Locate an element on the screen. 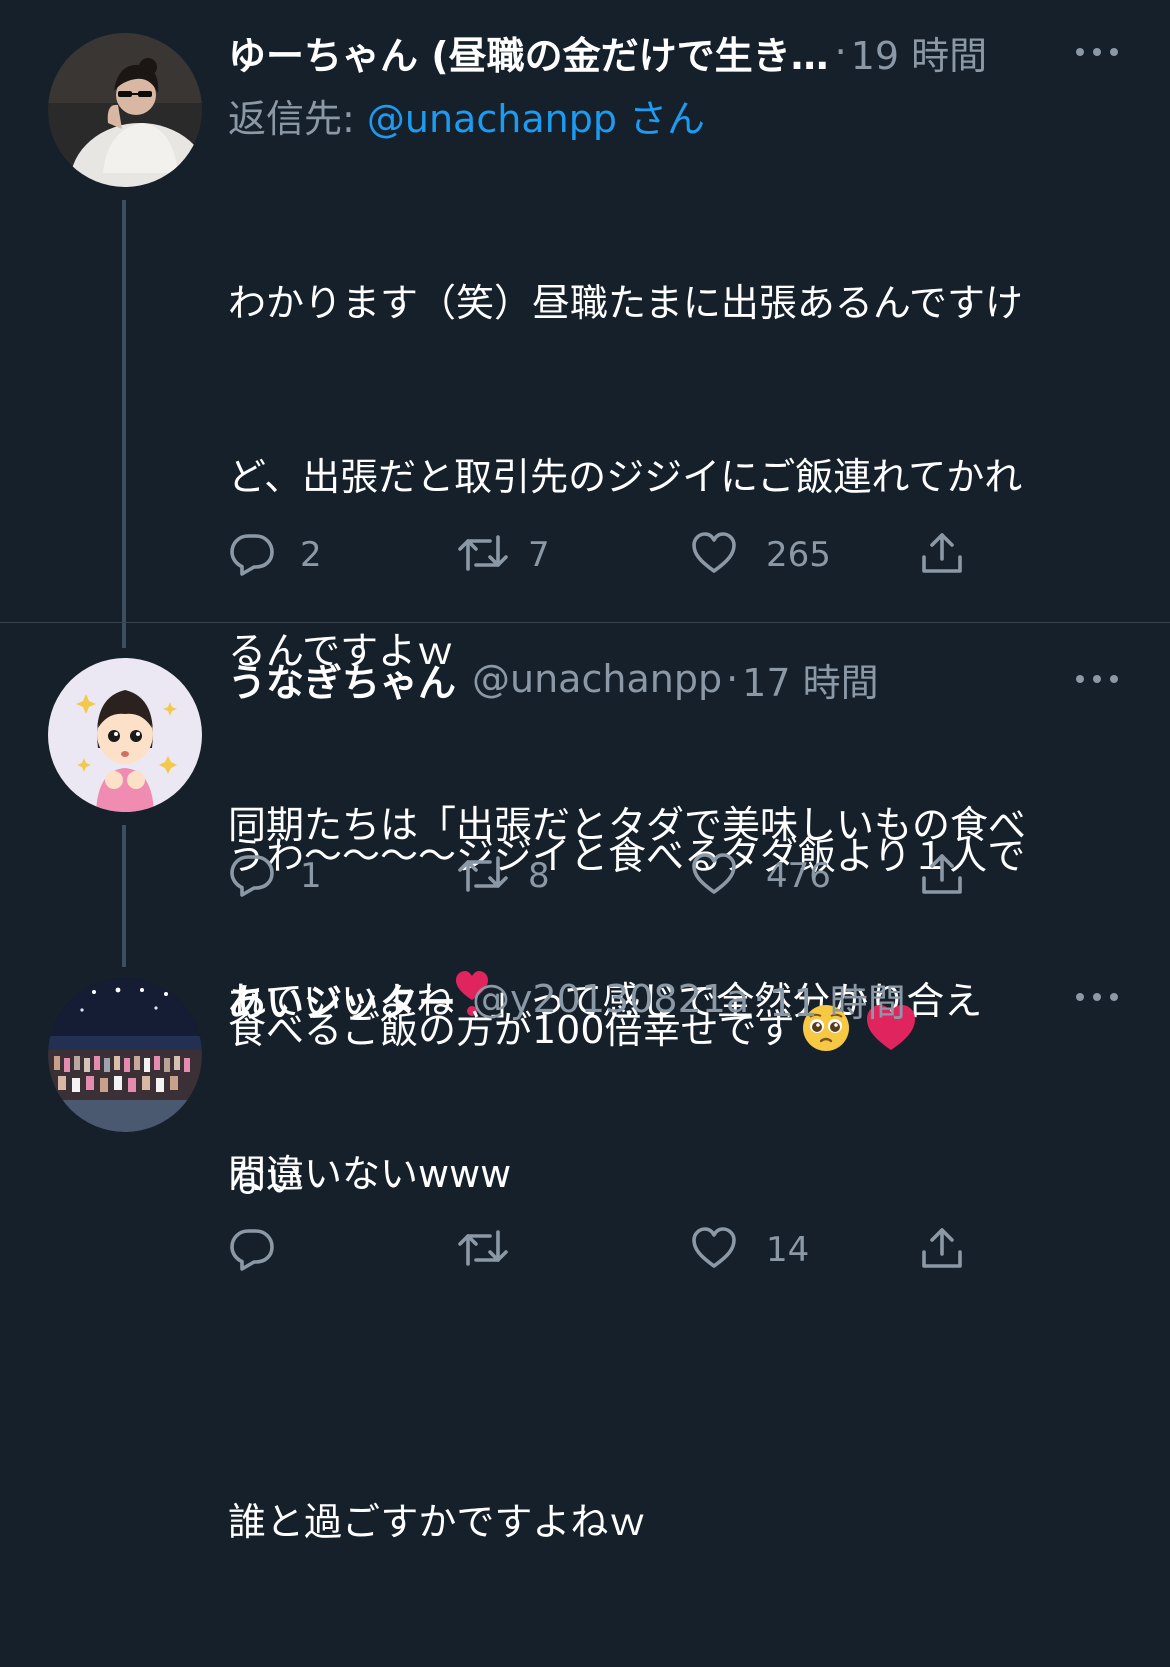  reply-to: 返信先: @unachanpp さん is located at coordinates (466, 115).